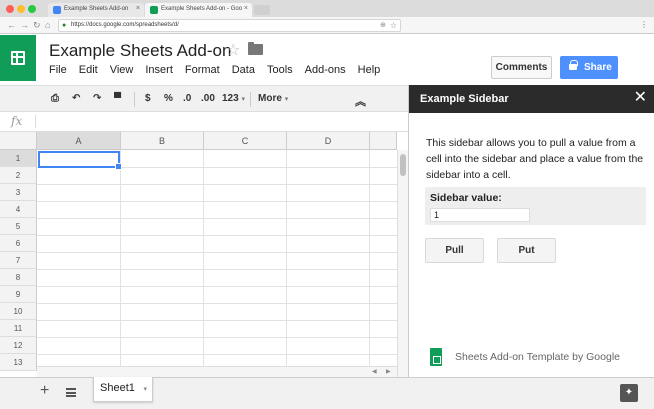 This screenshot has height=409, width=654. Describe the element at coordinates (222, 121) in the screenshot. I see `formula-input` at that location.